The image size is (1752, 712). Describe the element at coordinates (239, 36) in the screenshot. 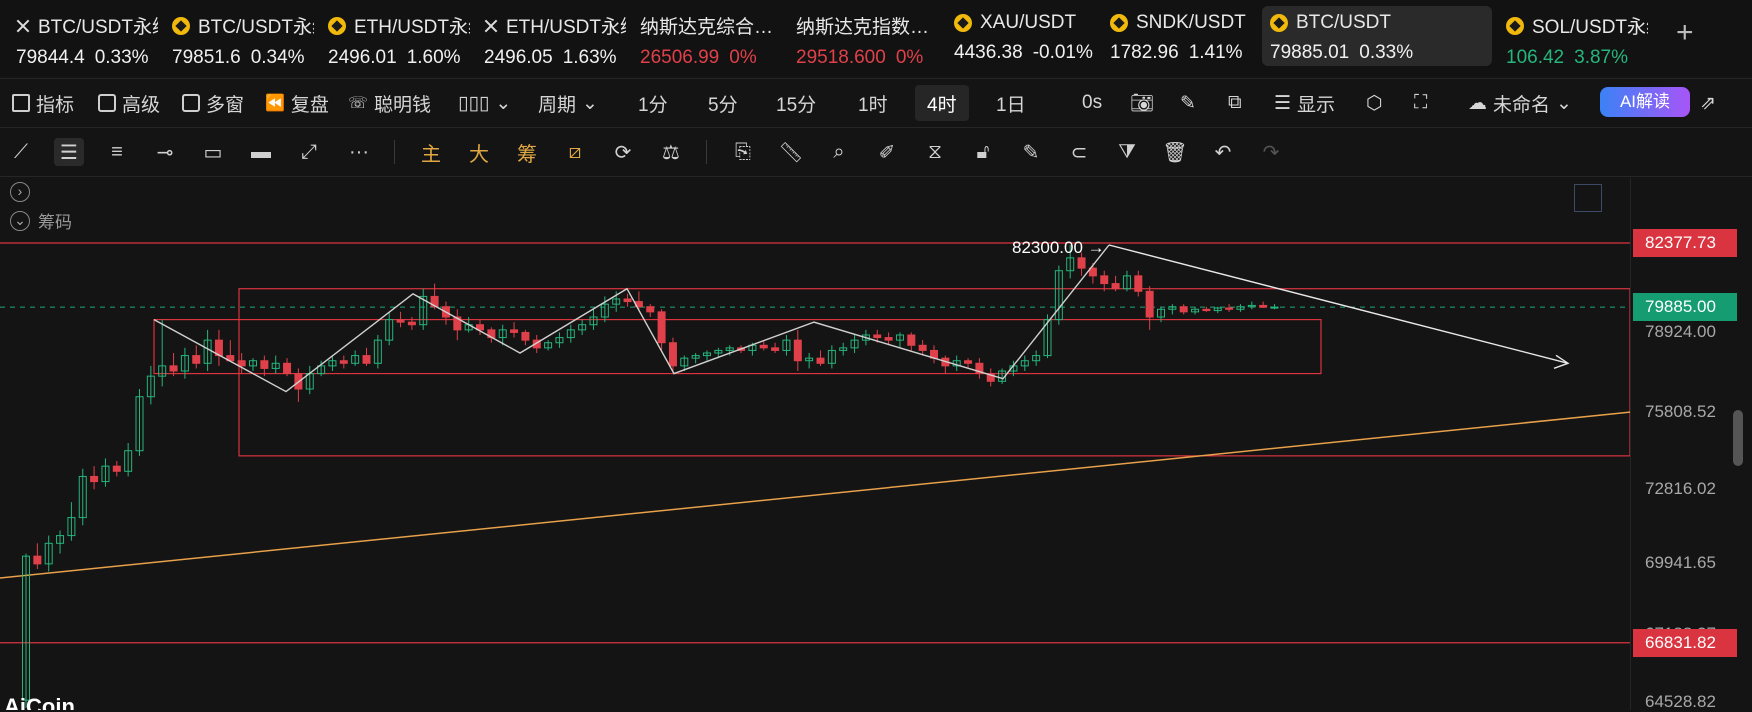

I see `ticker-item: BTC/USDT永续 79851.6 0.34%` at that location.